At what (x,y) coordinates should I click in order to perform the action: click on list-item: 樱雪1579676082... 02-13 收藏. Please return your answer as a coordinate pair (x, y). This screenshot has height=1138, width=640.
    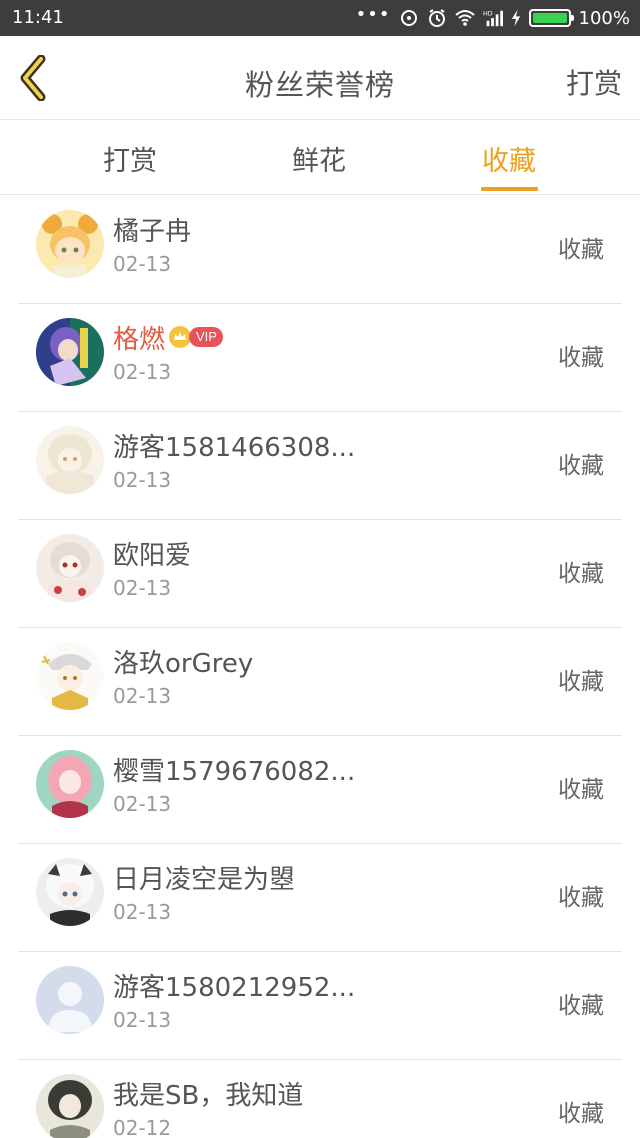
    Looking at the image, I should click on (320, 790).